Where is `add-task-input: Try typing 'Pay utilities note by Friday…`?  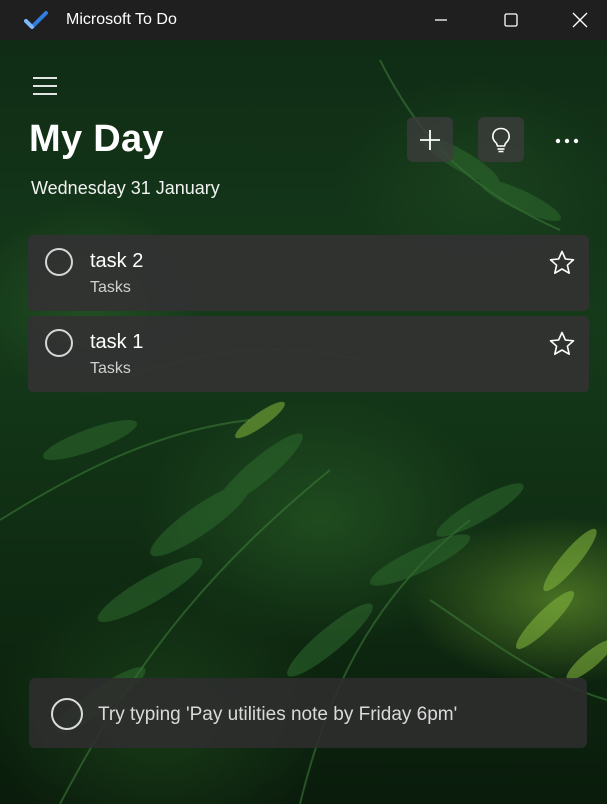 add-task-input: Try typing 'Pay utilities note by Friday… is located at coordinates (277, 715).